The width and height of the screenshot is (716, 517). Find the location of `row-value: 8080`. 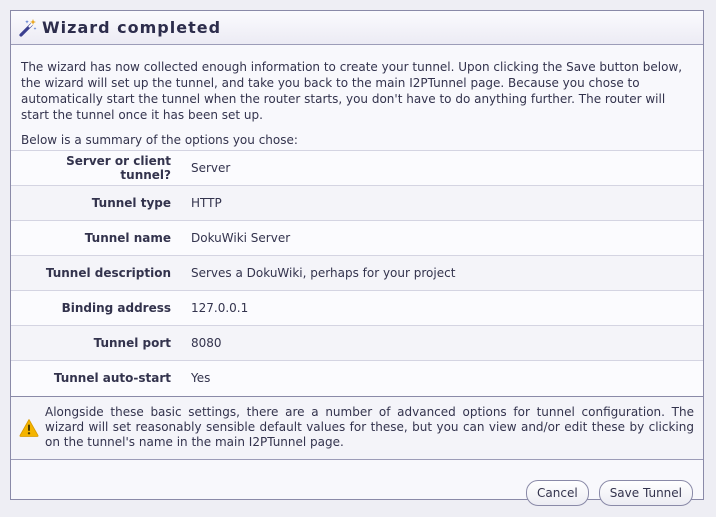

row-value: 8080 is located at coordinates (206, 343).